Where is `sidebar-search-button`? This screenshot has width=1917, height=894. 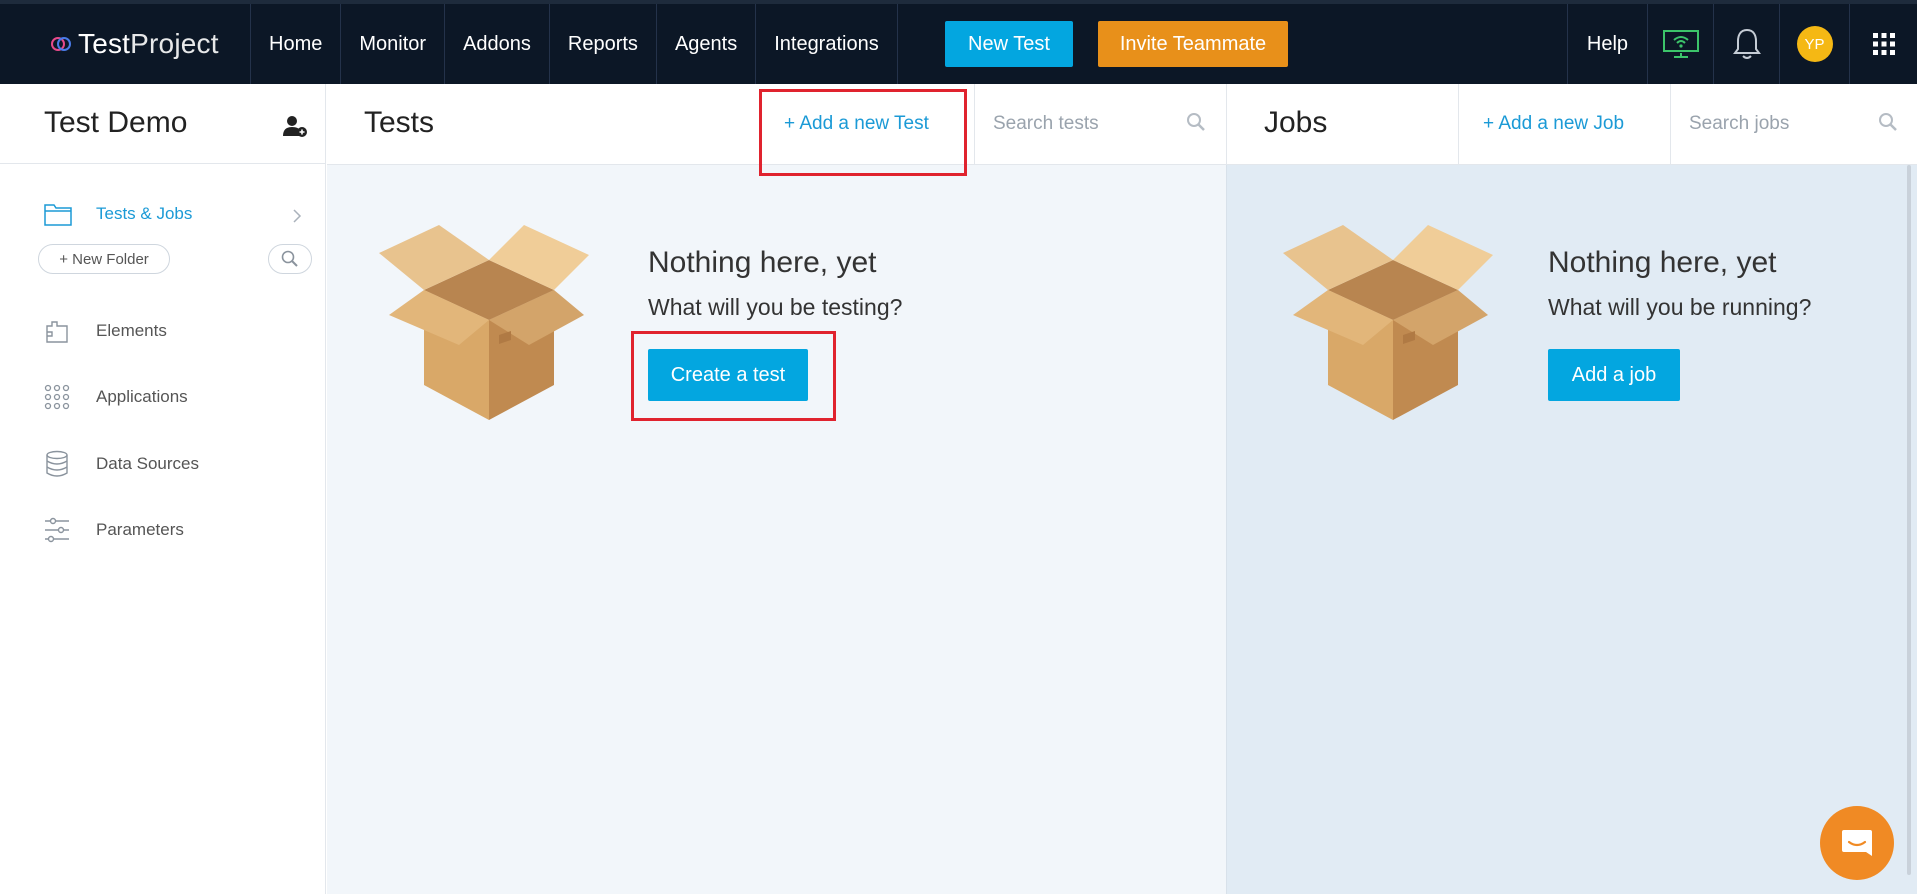 sidebar-search-button is located at coordinates (290, 259).